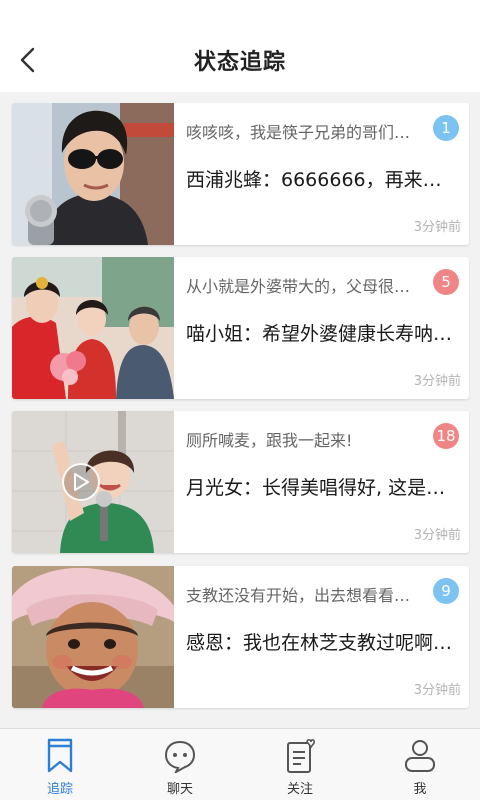  What do you see at coordinates (179, 789) in the screenshot?
I see `tab-label: 聊天` at bounding box center [179, 789].